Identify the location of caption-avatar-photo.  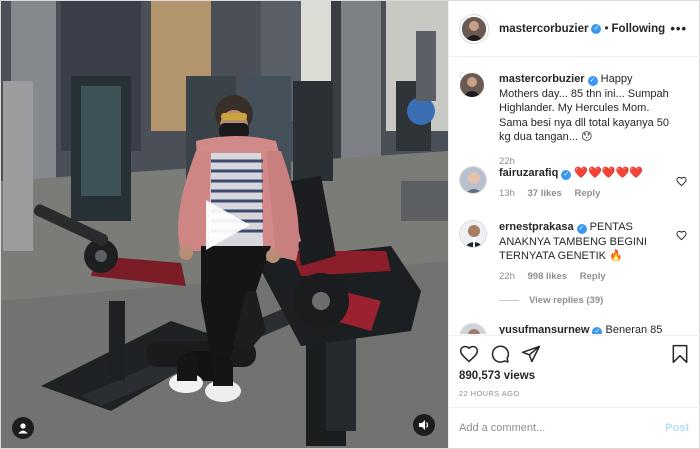
(472, 85).